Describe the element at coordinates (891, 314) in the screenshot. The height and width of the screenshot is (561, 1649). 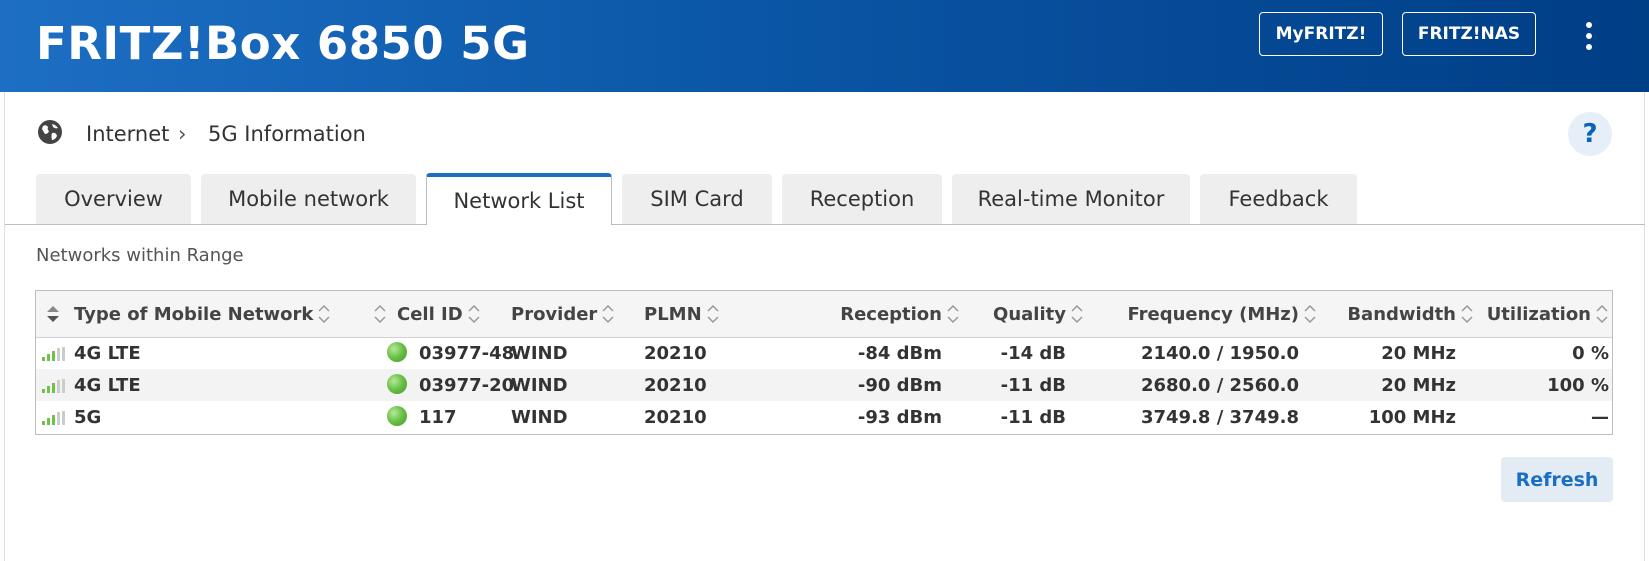
I see `column-reception-label: Reception` at that location.